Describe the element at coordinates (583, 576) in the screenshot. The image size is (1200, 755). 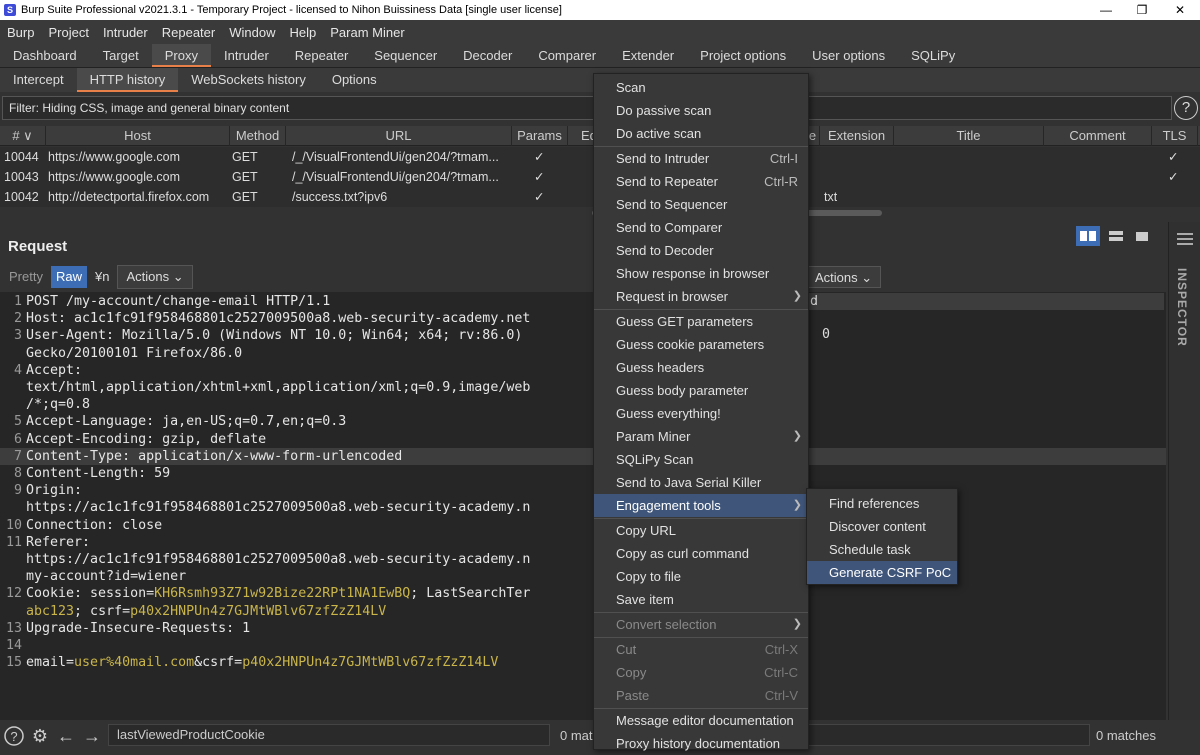
I see `editor-line: my-account?id=wiener` at that location.